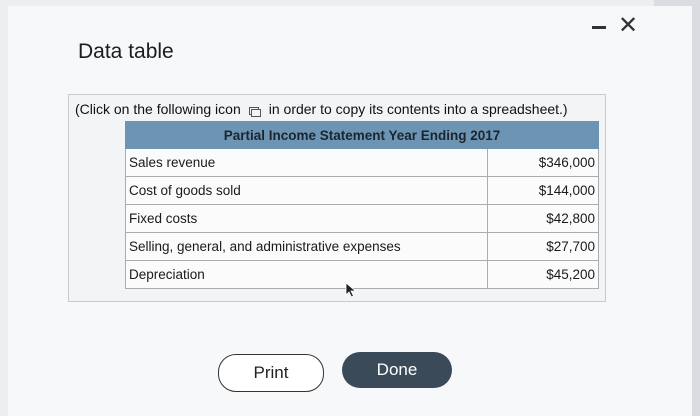  Describe the element at coordinates (351, 290) in the screenshot. I see `mouse-cursor-icon` at that location.